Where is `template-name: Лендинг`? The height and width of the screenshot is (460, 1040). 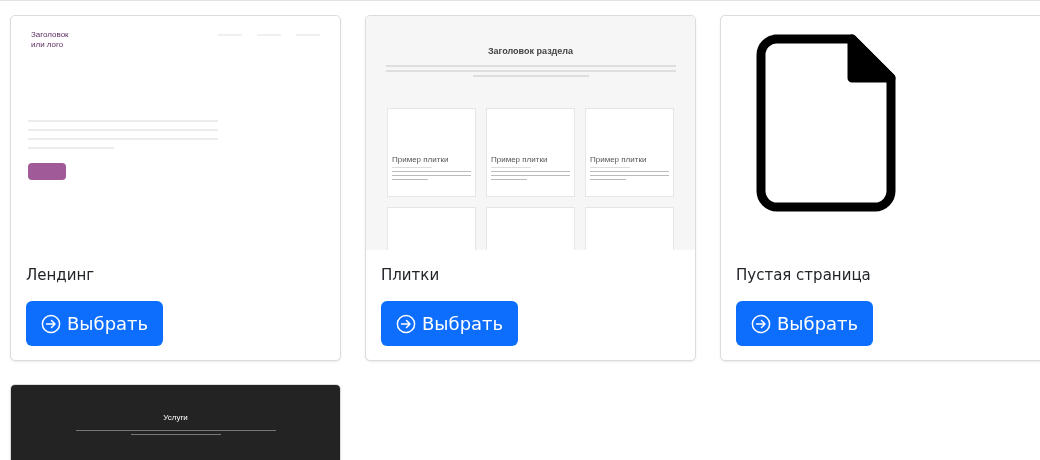 template-name: Лендинг is located at coordinates (61, 275).